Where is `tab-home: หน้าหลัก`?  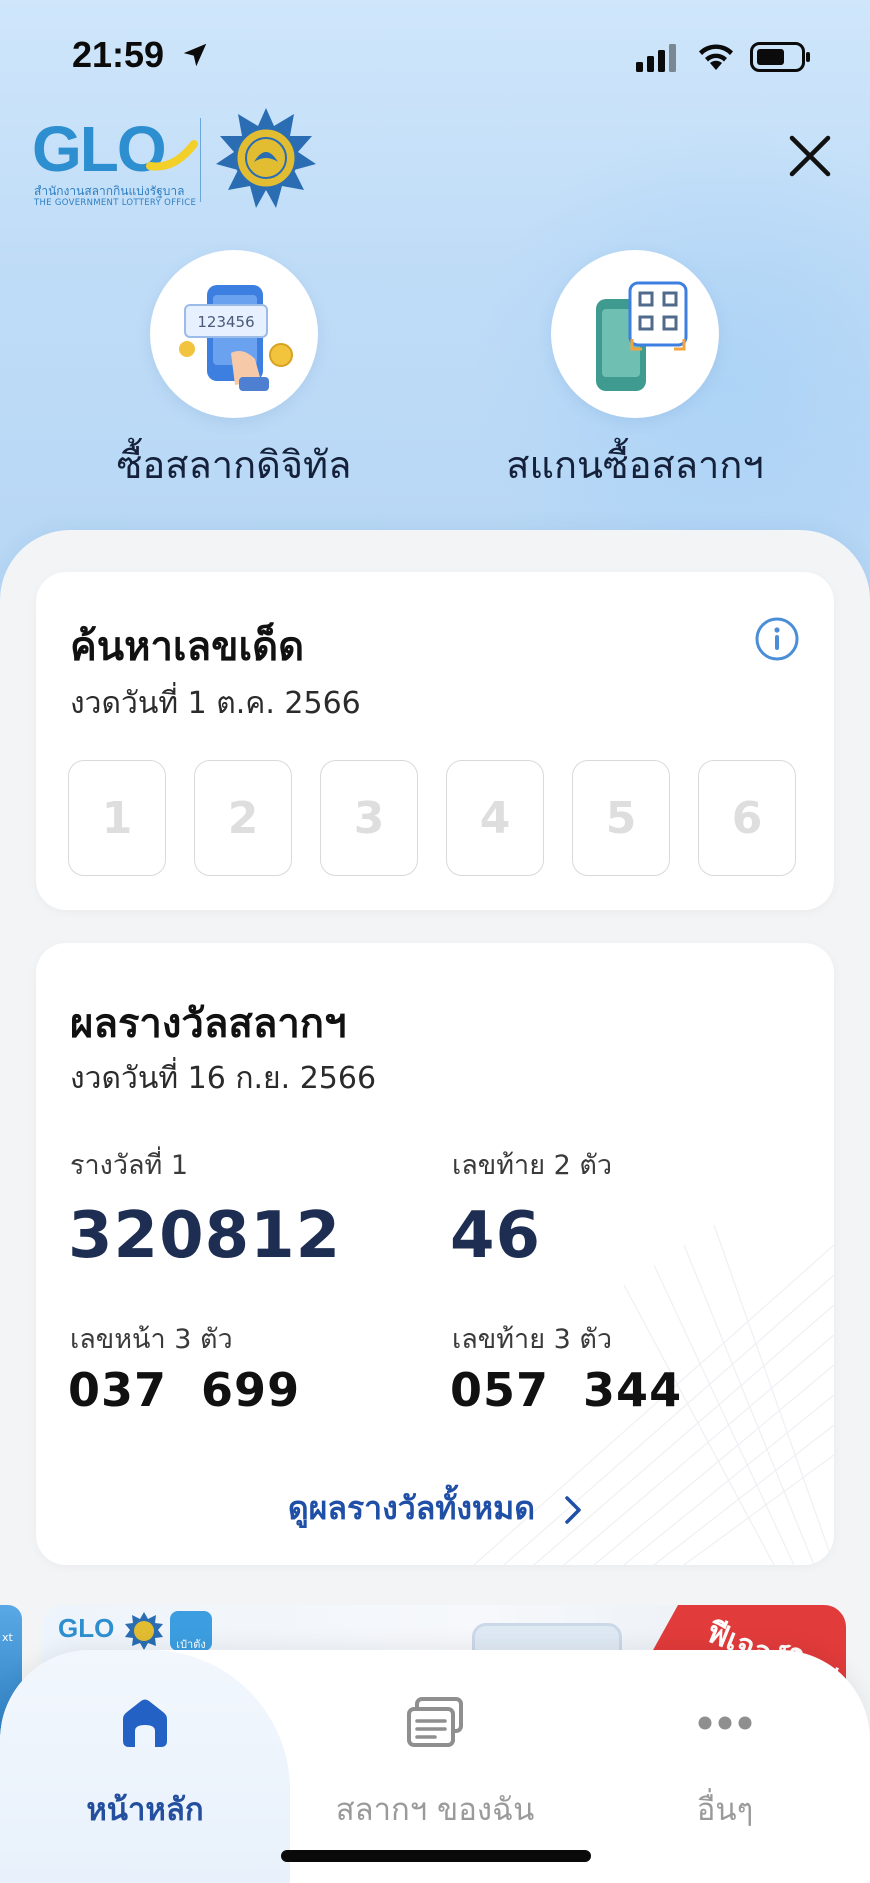
tab-home: หน้าหลัก is located at coordinates (145, 1762).